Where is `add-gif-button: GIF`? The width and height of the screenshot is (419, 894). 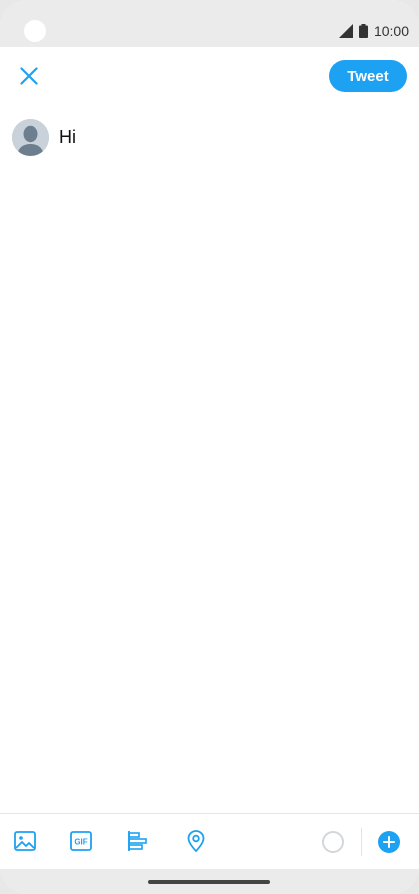
add-gif-button: GIF is located at coordinates (81, 841).